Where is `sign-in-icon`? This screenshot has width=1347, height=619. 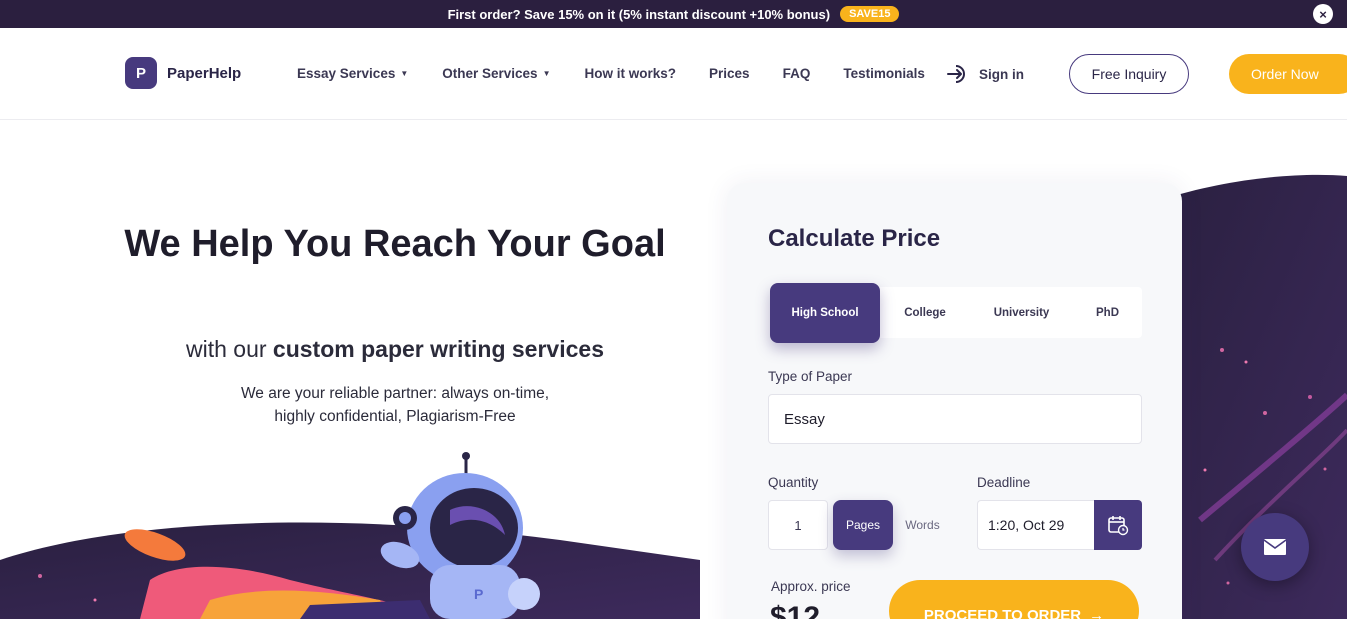
sign-in-icon is located at coordinates (956, 74).